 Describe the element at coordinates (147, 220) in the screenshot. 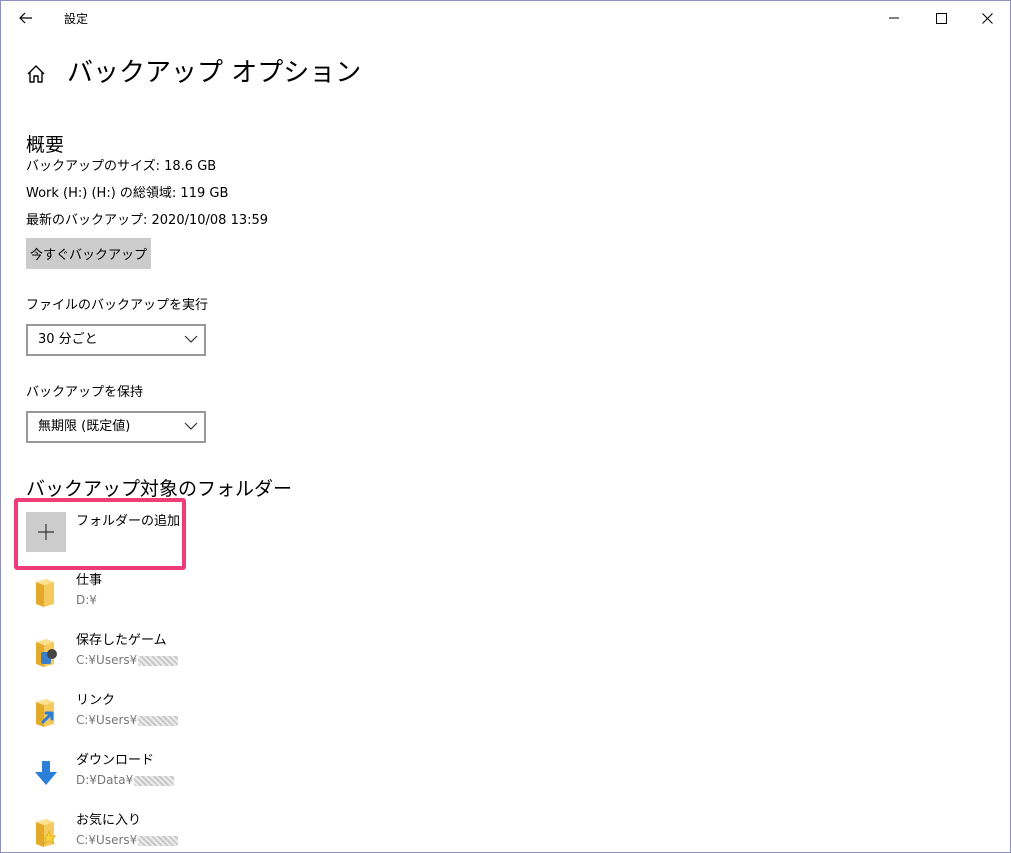

I see `latest-backup-text: 最新のバックアップ: 2020/10/08 13:59` at that location.